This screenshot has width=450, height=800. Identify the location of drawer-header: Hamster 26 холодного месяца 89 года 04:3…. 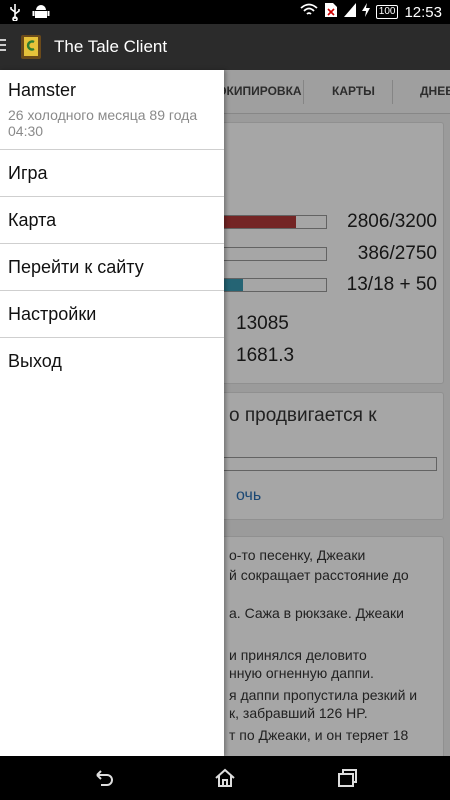
(112, 110).